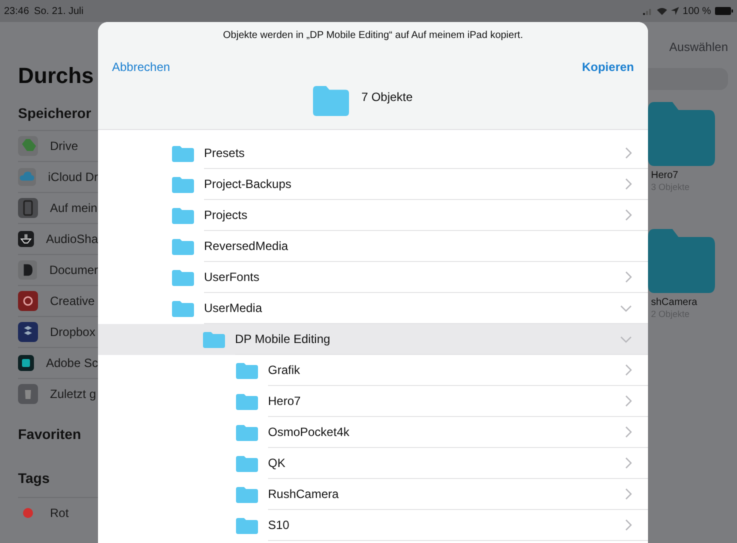 This screenshot has height=543, width=737. Describe the element at coordinates (58, 207) in the screenshot. I see `sidebar-item: Auf mein` at that location.